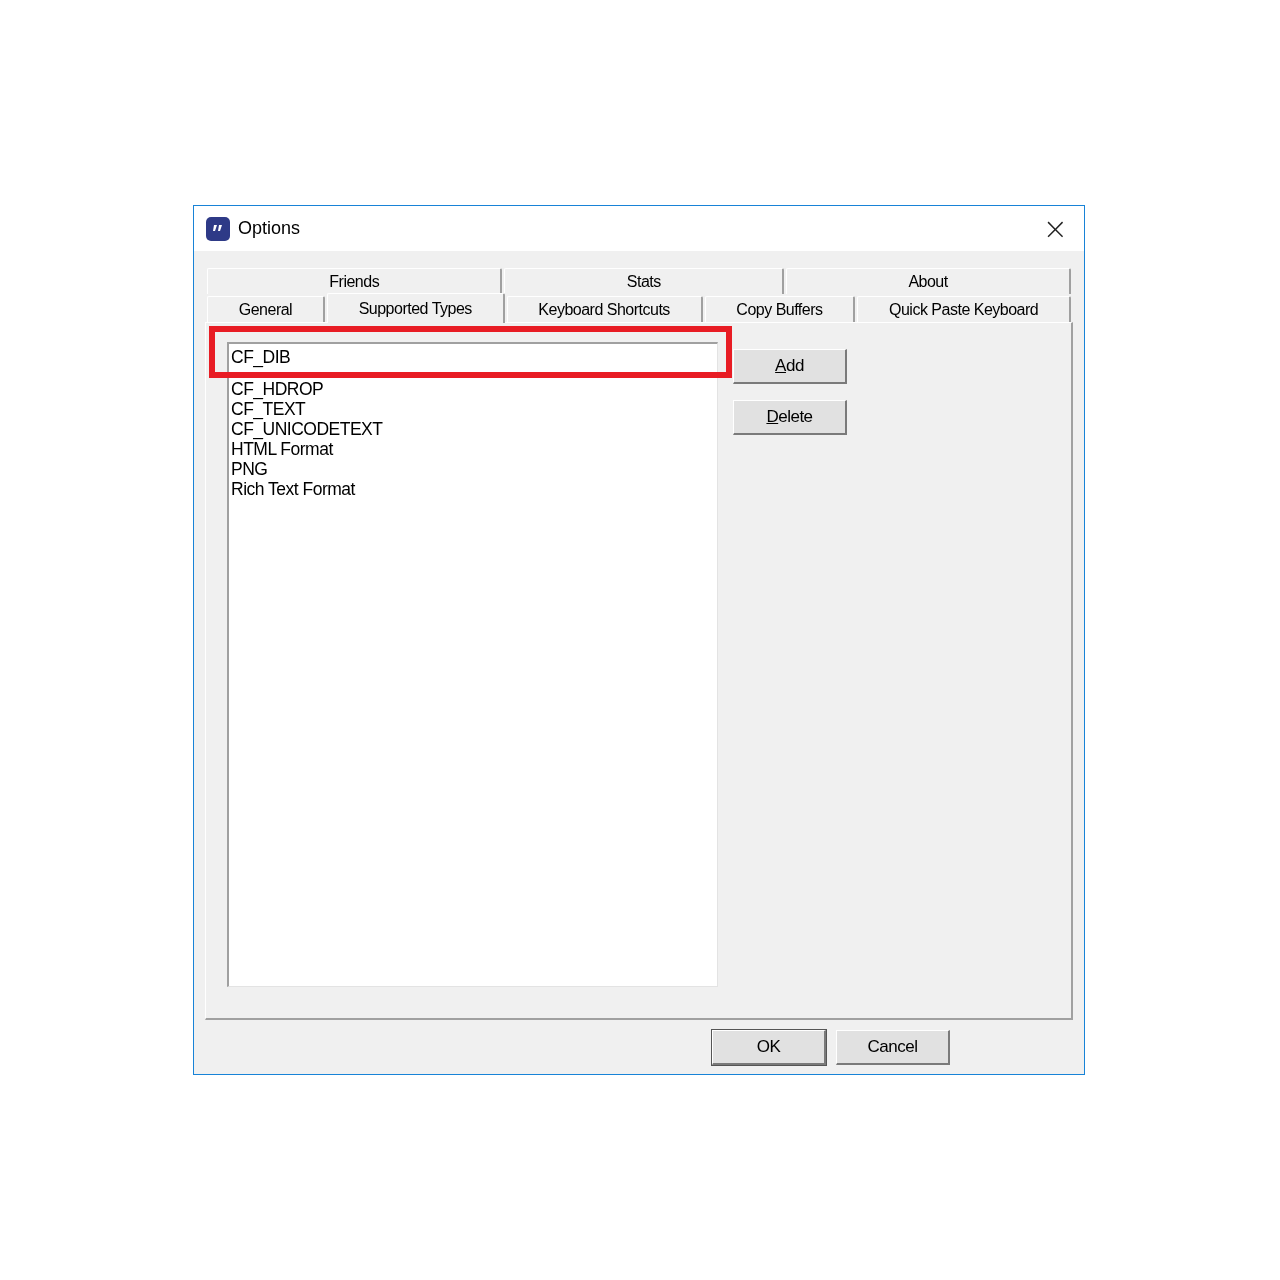 This screenshot has height=1280, width=1280. Describe the element at coordinates (790, 417) in the screenshot. I see `action-button: Delete` at that location.